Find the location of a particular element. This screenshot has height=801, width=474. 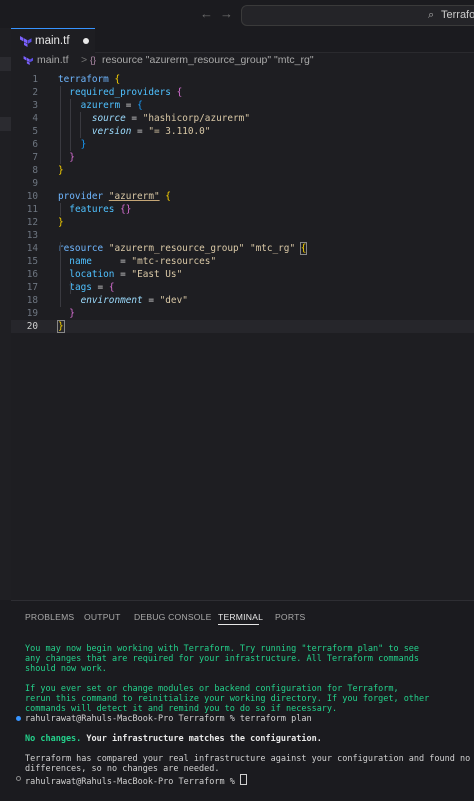

line-number: 2 is located at coordinates (35, 92).